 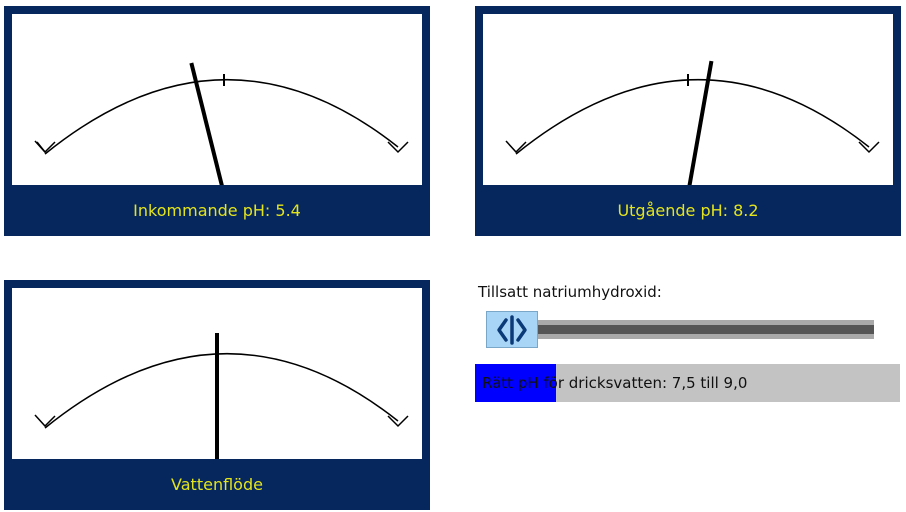 I want to click on left-right-arrows-icon, so click(x=512, y=329).